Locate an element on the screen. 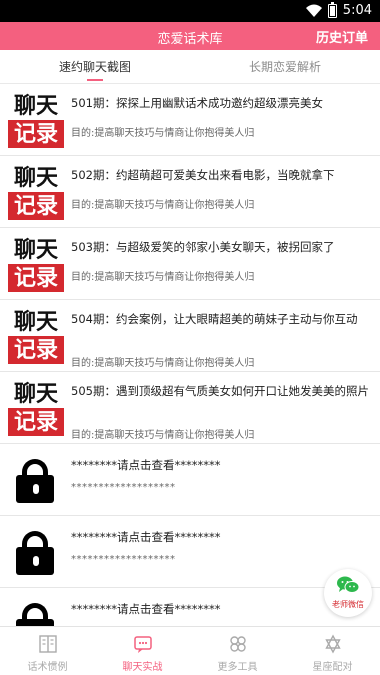  battery-icon is located at coordinates (332, 9).